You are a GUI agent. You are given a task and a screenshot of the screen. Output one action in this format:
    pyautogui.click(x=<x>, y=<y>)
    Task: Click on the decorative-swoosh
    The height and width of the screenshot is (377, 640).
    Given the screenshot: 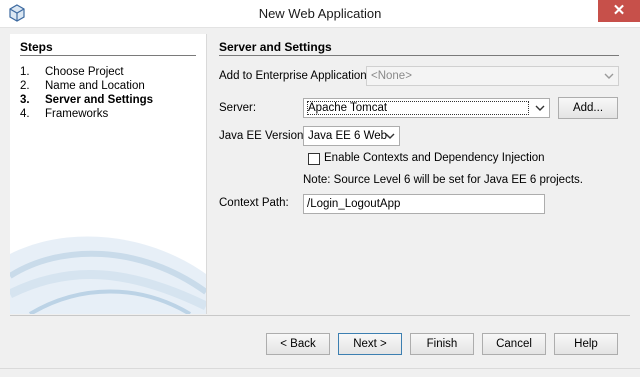 What is the action you would take?
    pyautogui.click(x=108, y=275)
    